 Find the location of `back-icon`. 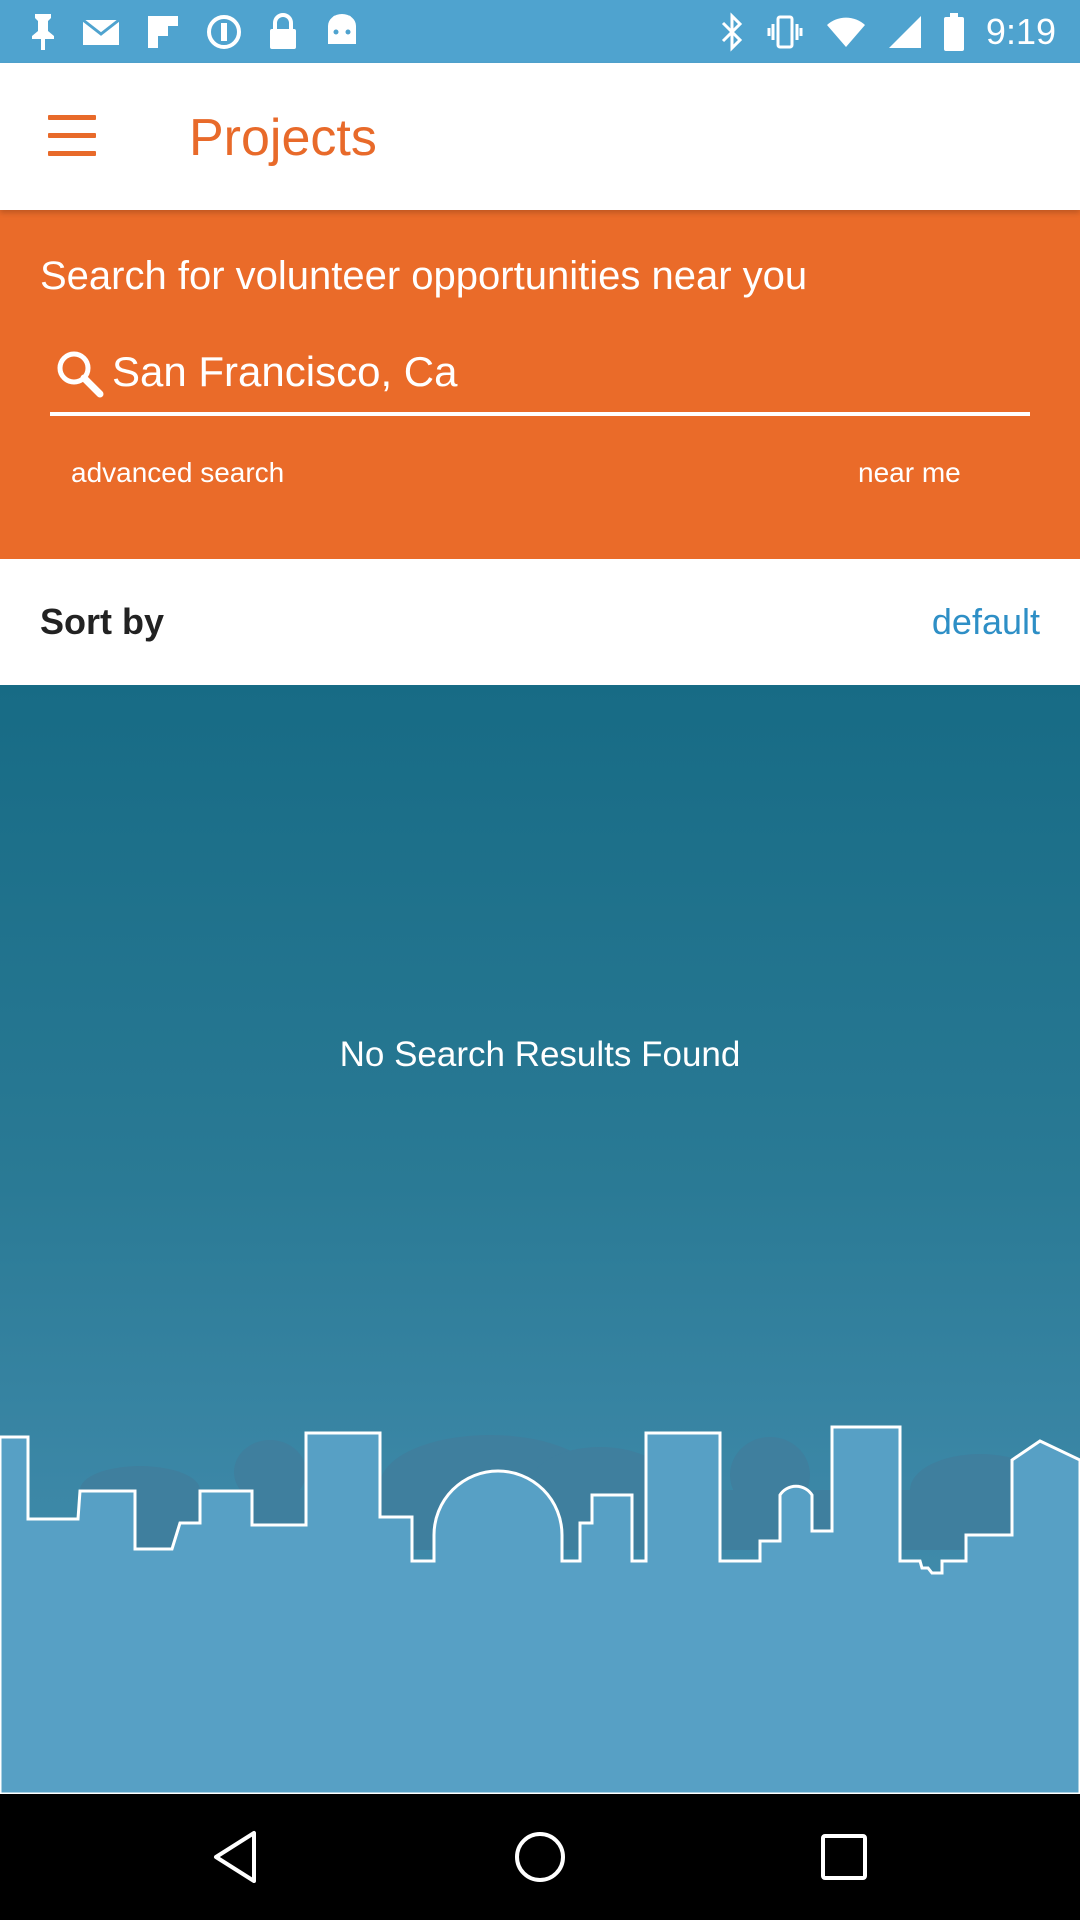

back-icon is located at coordinates (236, 1857).